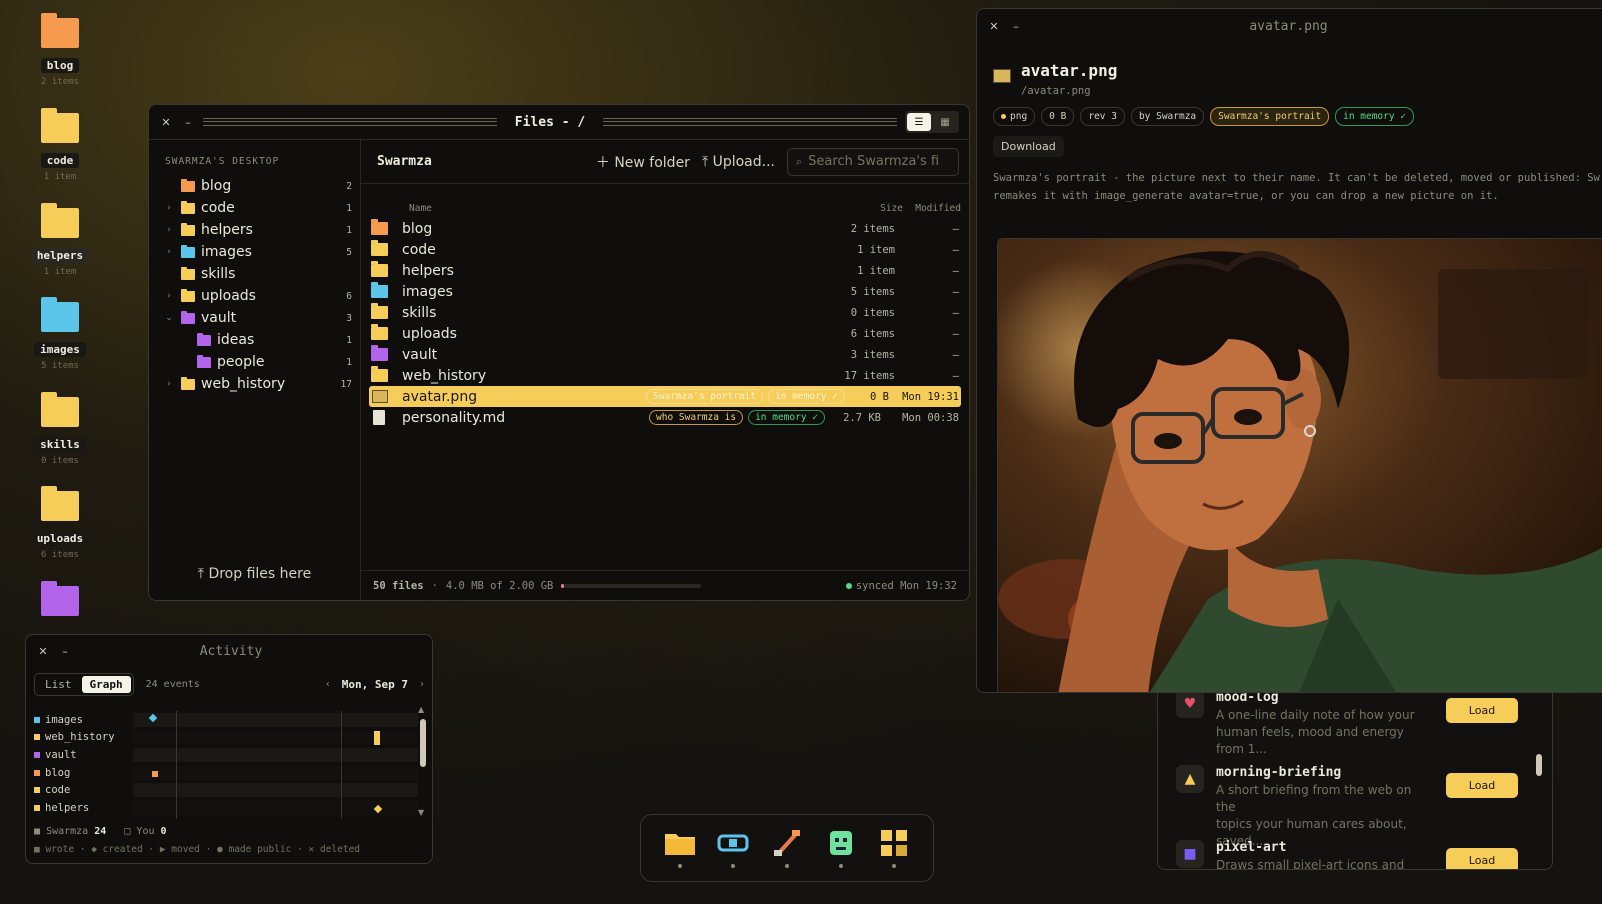  What do you see at coordinates (665, 291) in the screenshot?
I see `file-row-images: images 5 items –` at bounding box center [665, 291].